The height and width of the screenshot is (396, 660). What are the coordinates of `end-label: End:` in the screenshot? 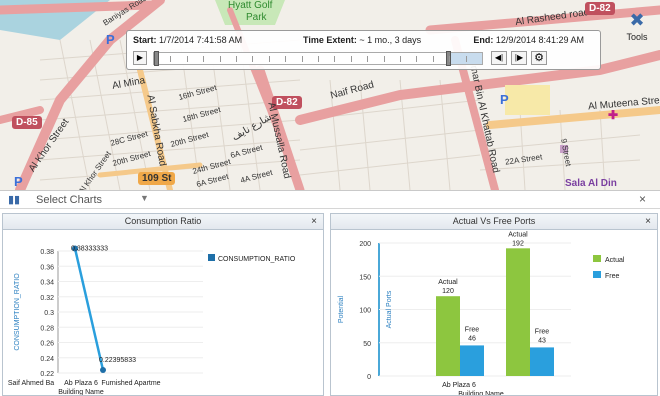 It's located at (483, 40).